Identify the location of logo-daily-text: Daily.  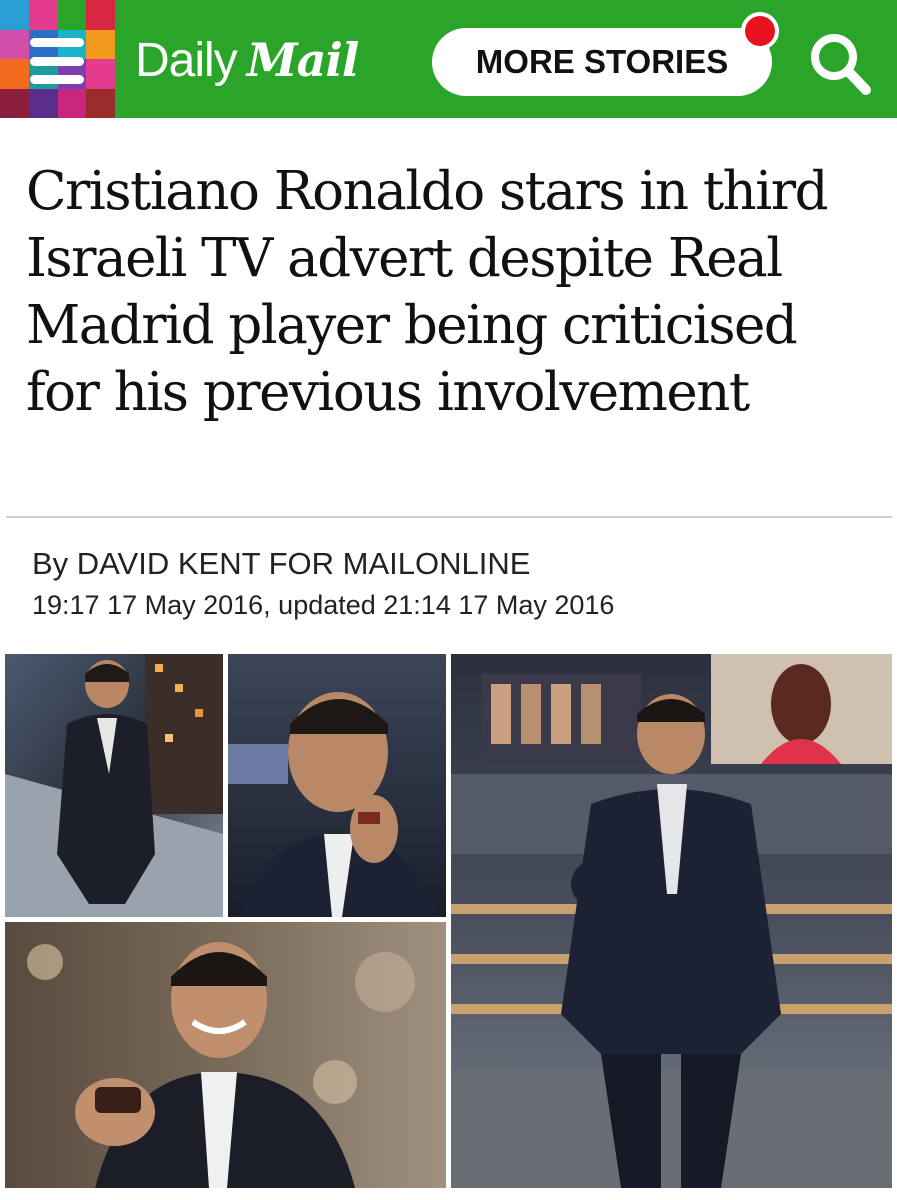
(186, 60).